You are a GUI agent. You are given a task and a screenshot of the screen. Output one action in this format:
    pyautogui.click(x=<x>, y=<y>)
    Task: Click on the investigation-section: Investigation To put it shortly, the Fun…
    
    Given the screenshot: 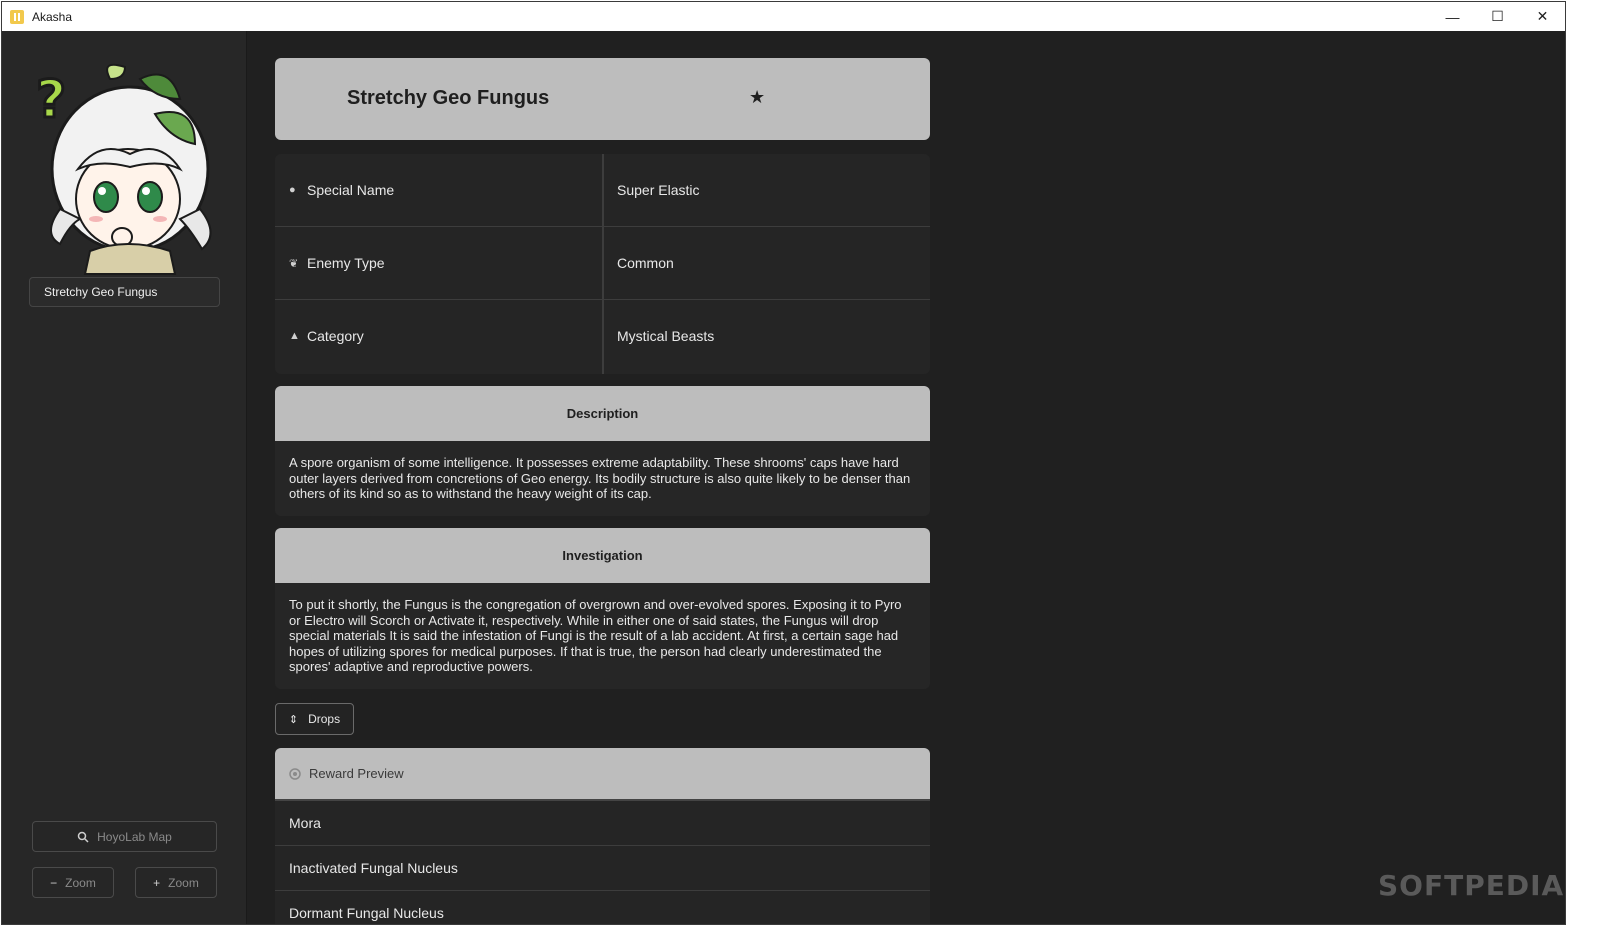 What is the action you would take?
    pyautogui.click(x=602, y=608)
    